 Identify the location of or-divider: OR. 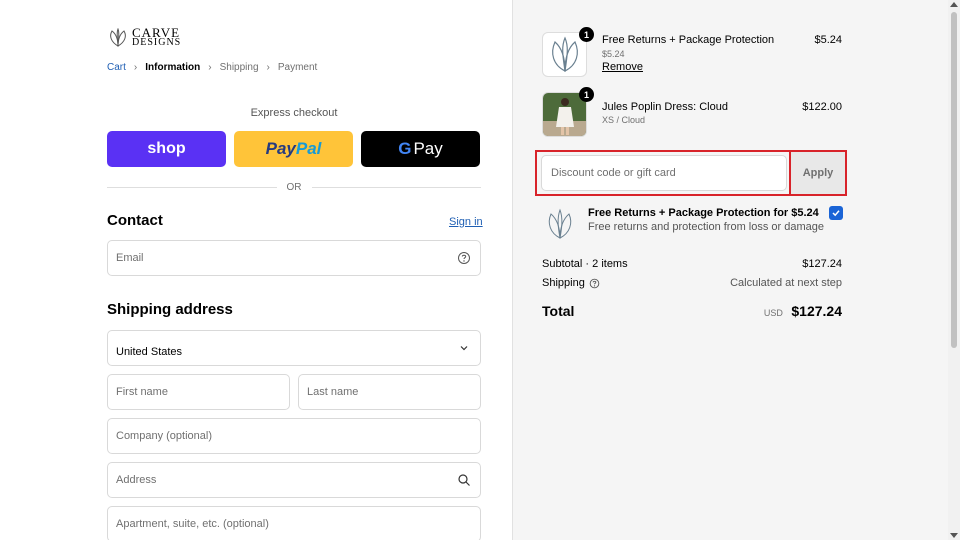
(294, 187).